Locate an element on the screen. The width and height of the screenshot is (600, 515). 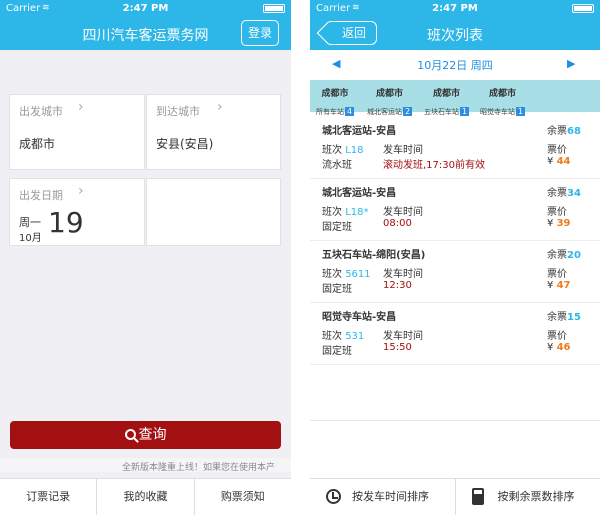
notice-marquee: 全新版本隆重上线！如果您在使用本产 is located at coordinates (145, 465).